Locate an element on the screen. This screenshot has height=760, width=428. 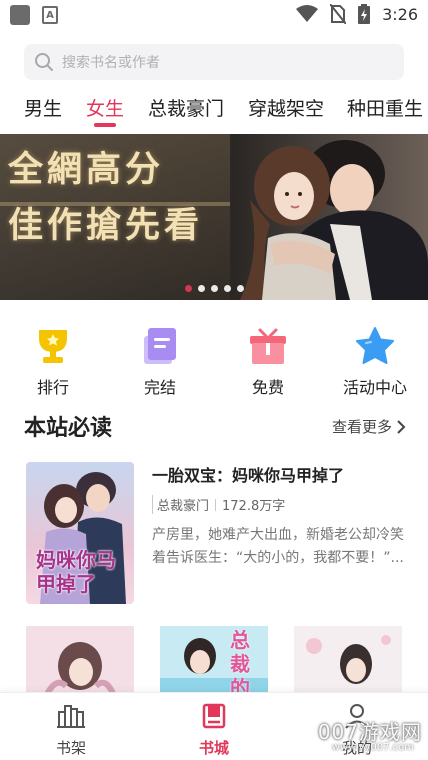
cover-title: 妈咪你马甲掉了 is located at coordinates (76, 572).